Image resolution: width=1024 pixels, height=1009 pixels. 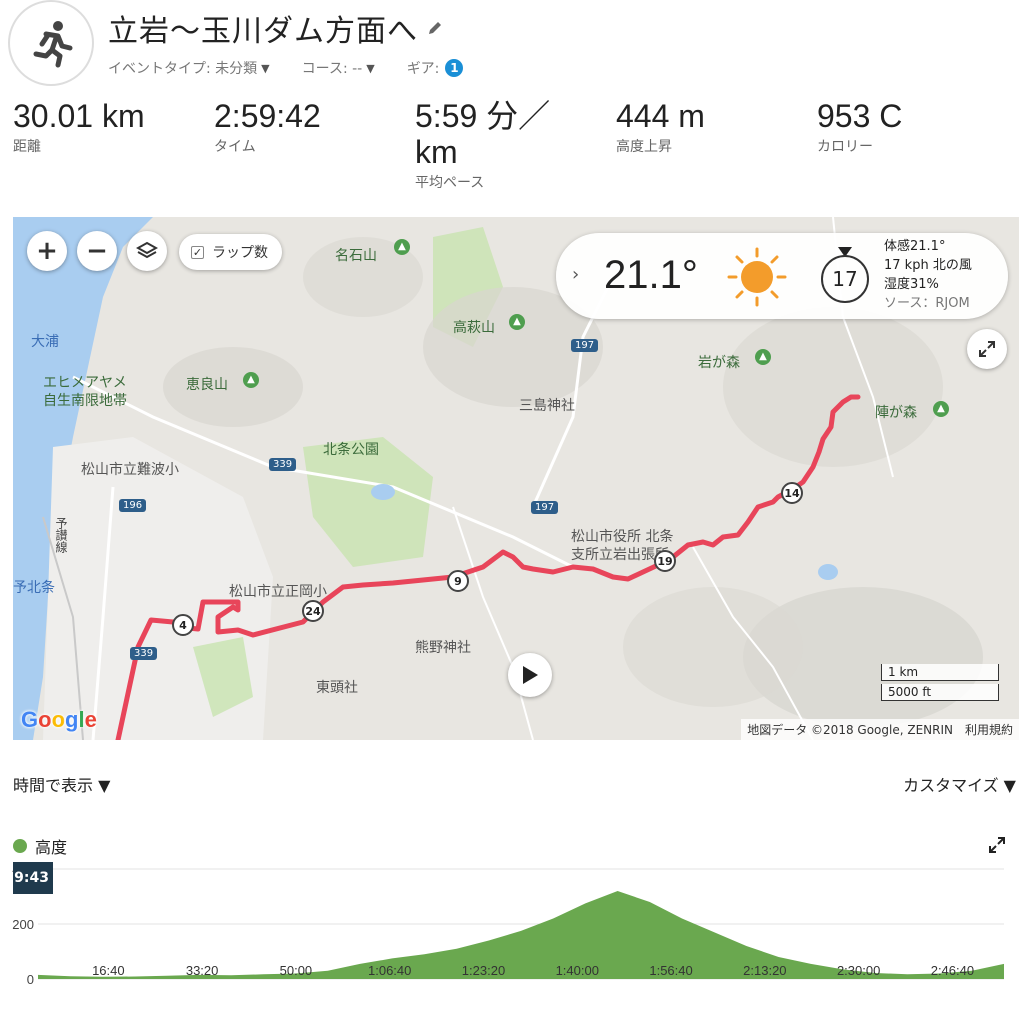 I want to click on terms-link: 利用規約, so click(x=989, y=729).